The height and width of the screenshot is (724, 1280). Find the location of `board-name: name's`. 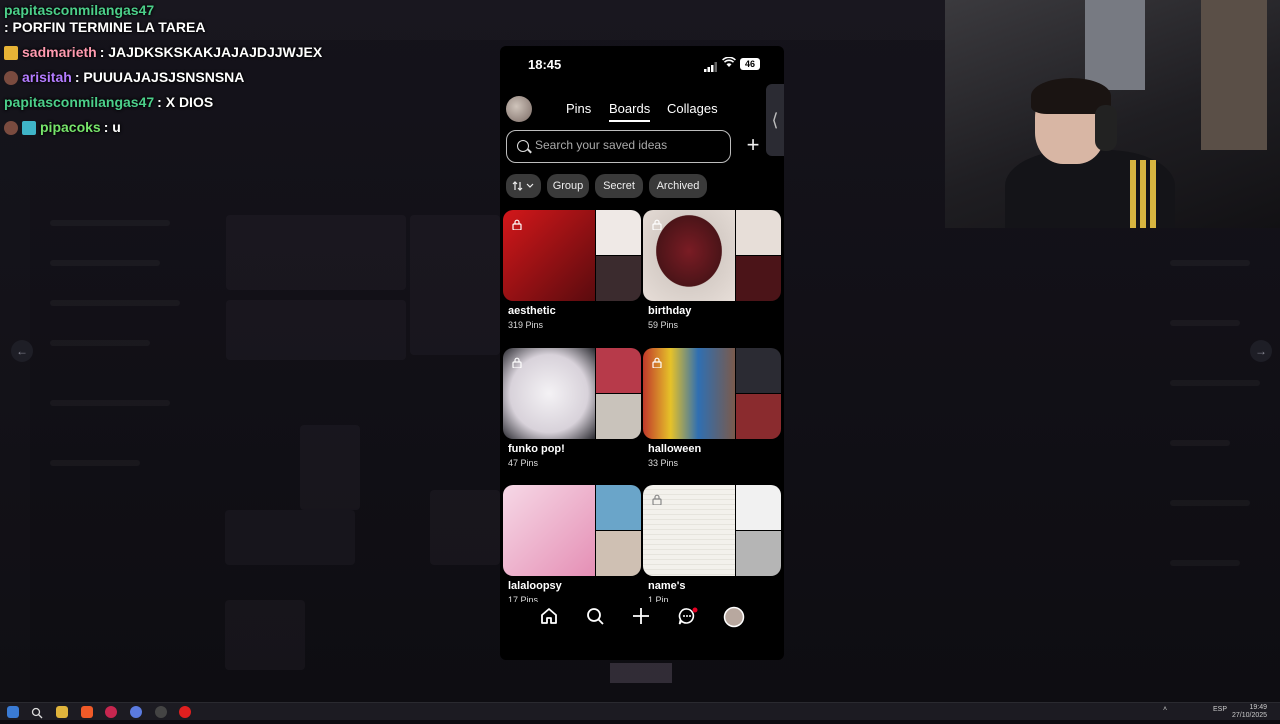

board-name: name's is located at coordinates (667, 586).